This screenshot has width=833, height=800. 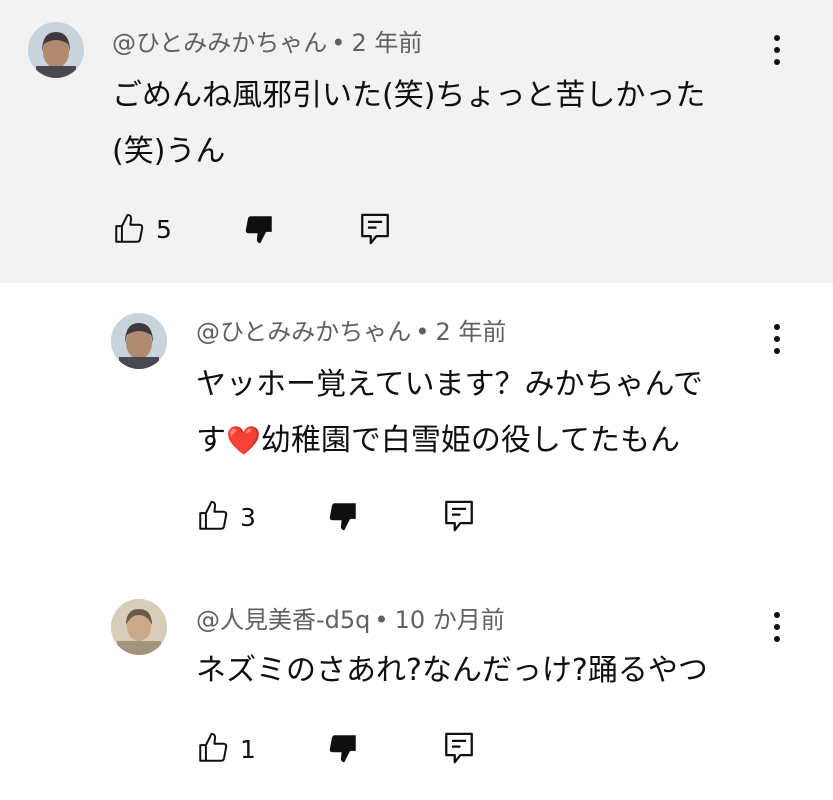 I want to click on comment-text: ごめんね風邪引いた(笑)ちょっと苦しかった (笑)うん, so click(x=408, y=124).